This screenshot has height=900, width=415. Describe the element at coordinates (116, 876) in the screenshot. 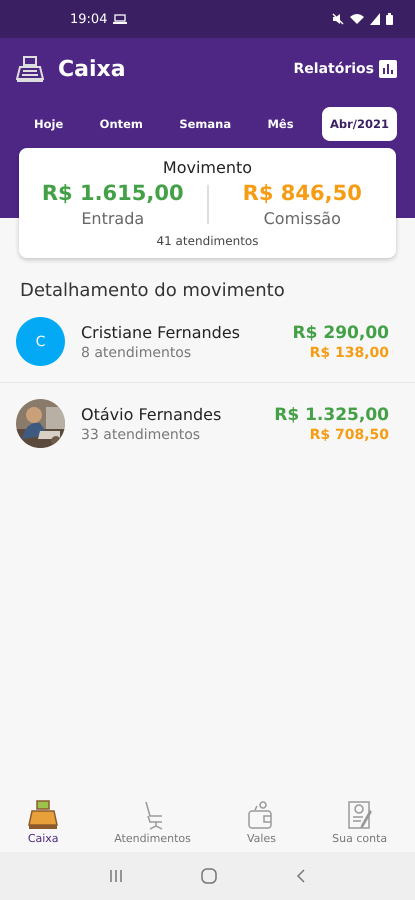

I see `recent-apps-icon` at that location.